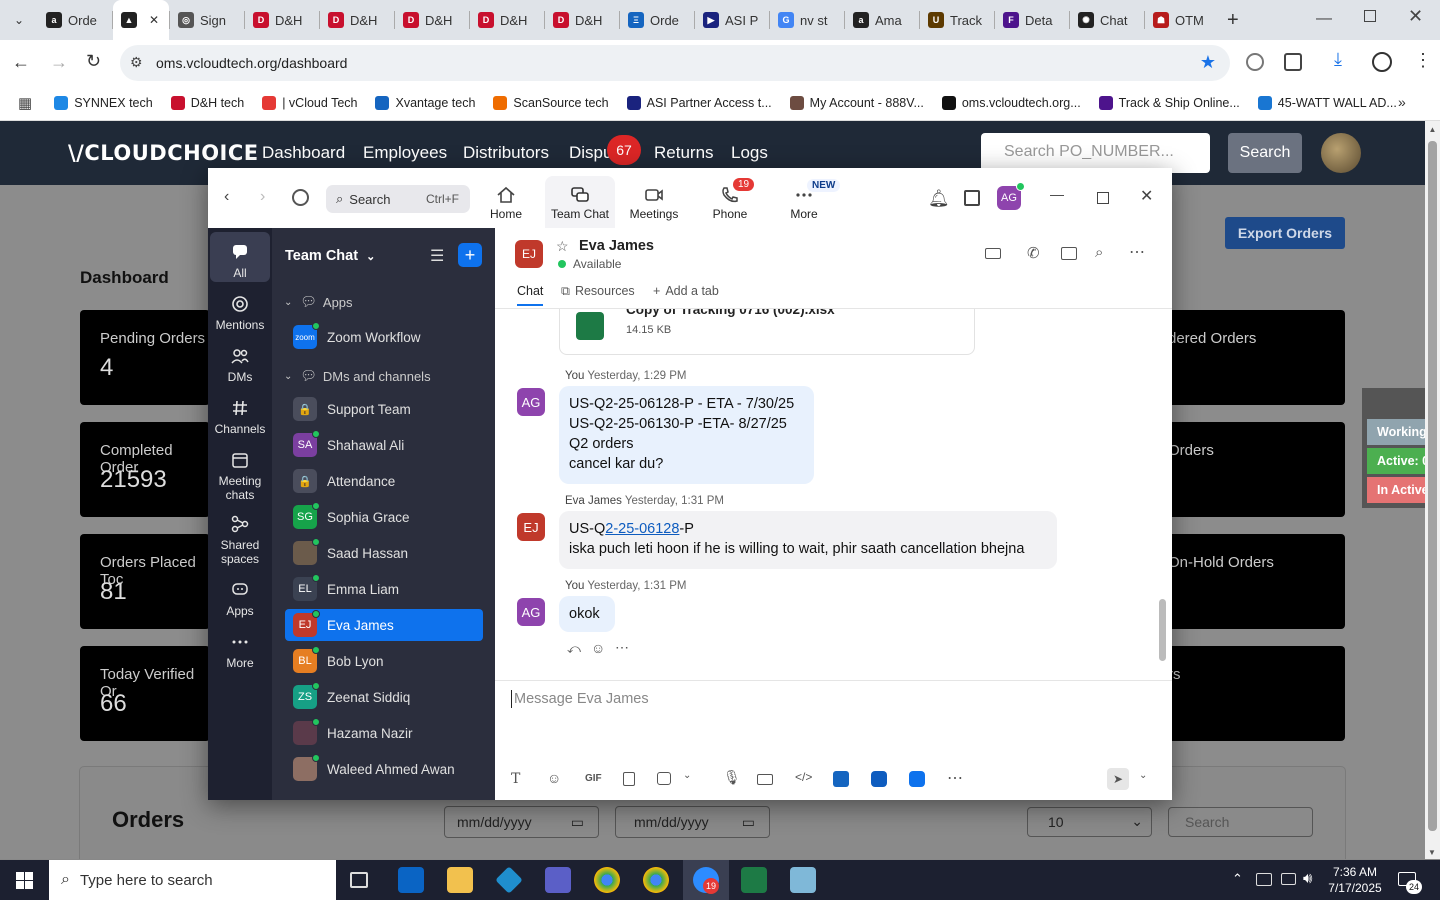 The image size is (1440, 900). I want to click on new-tab-button: +, so click(1233, 20).